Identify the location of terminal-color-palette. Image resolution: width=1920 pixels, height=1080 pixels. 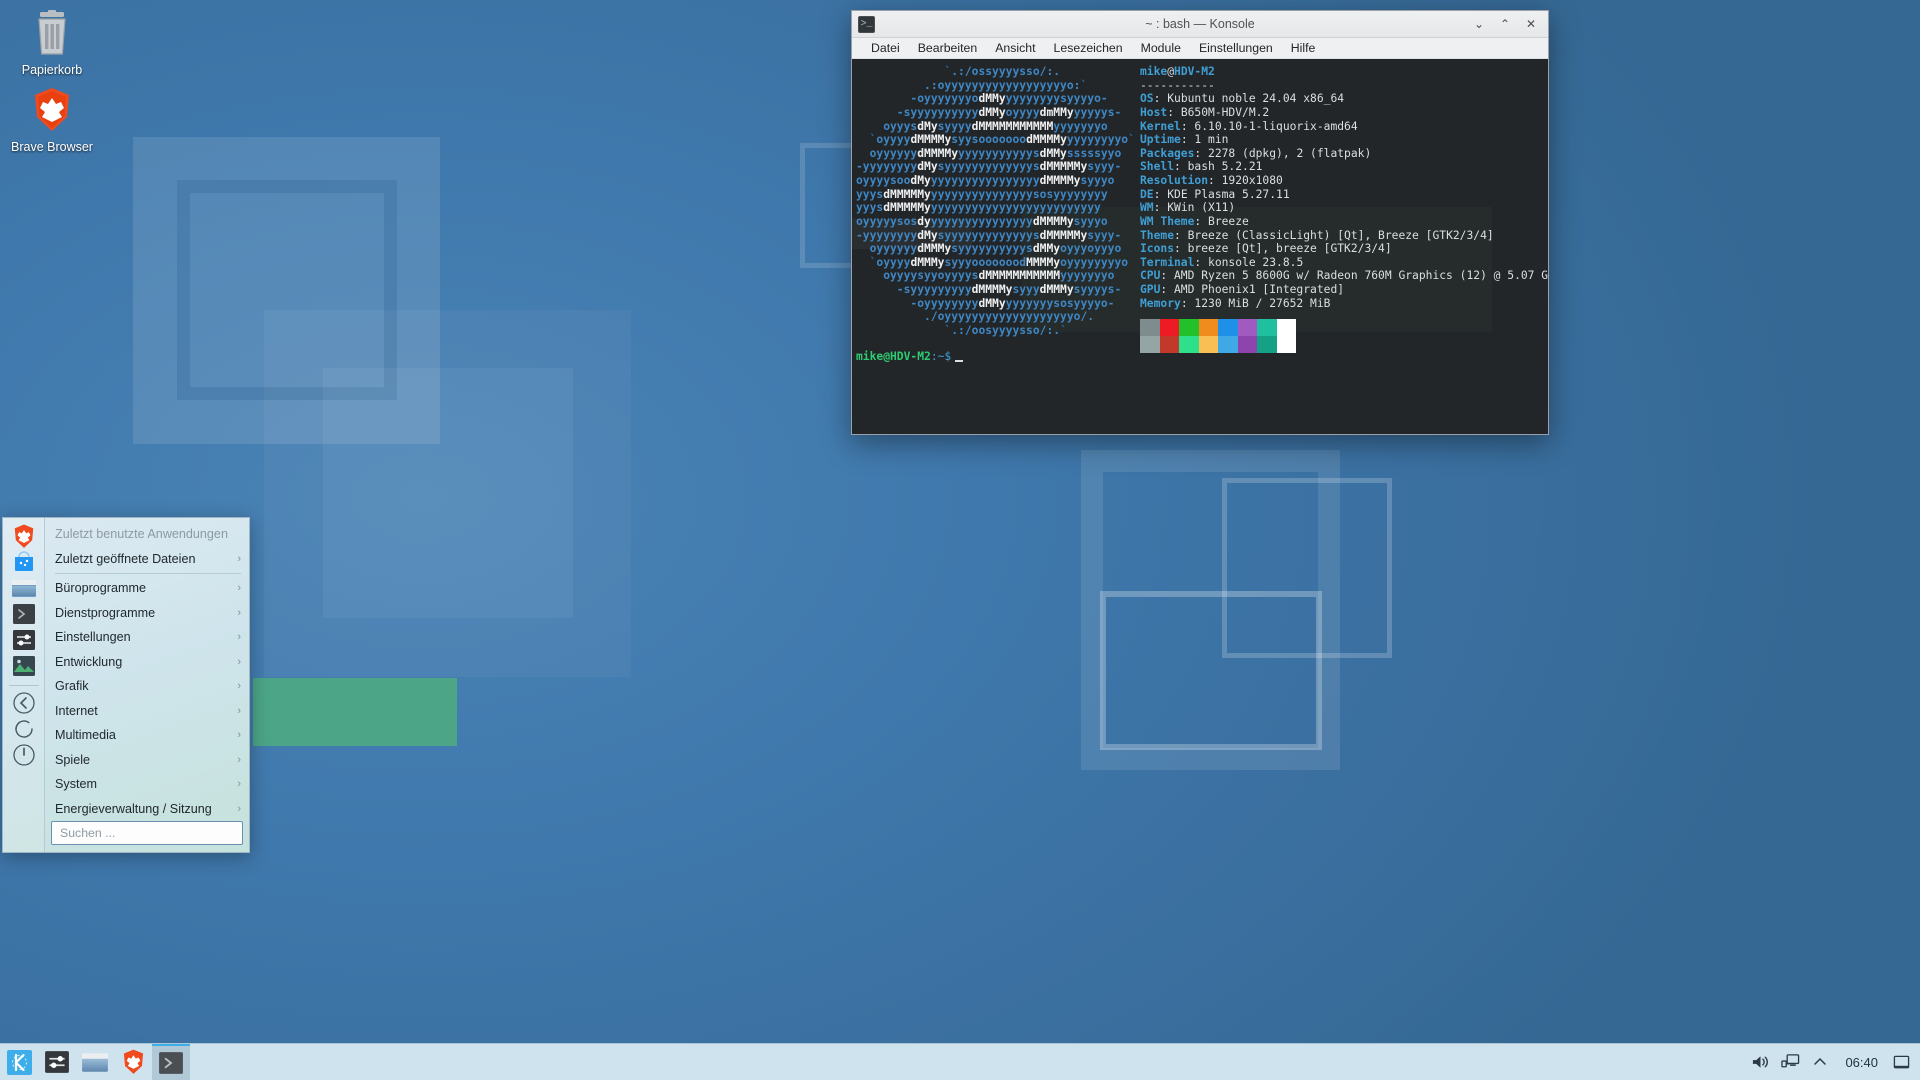
(1218, 336).